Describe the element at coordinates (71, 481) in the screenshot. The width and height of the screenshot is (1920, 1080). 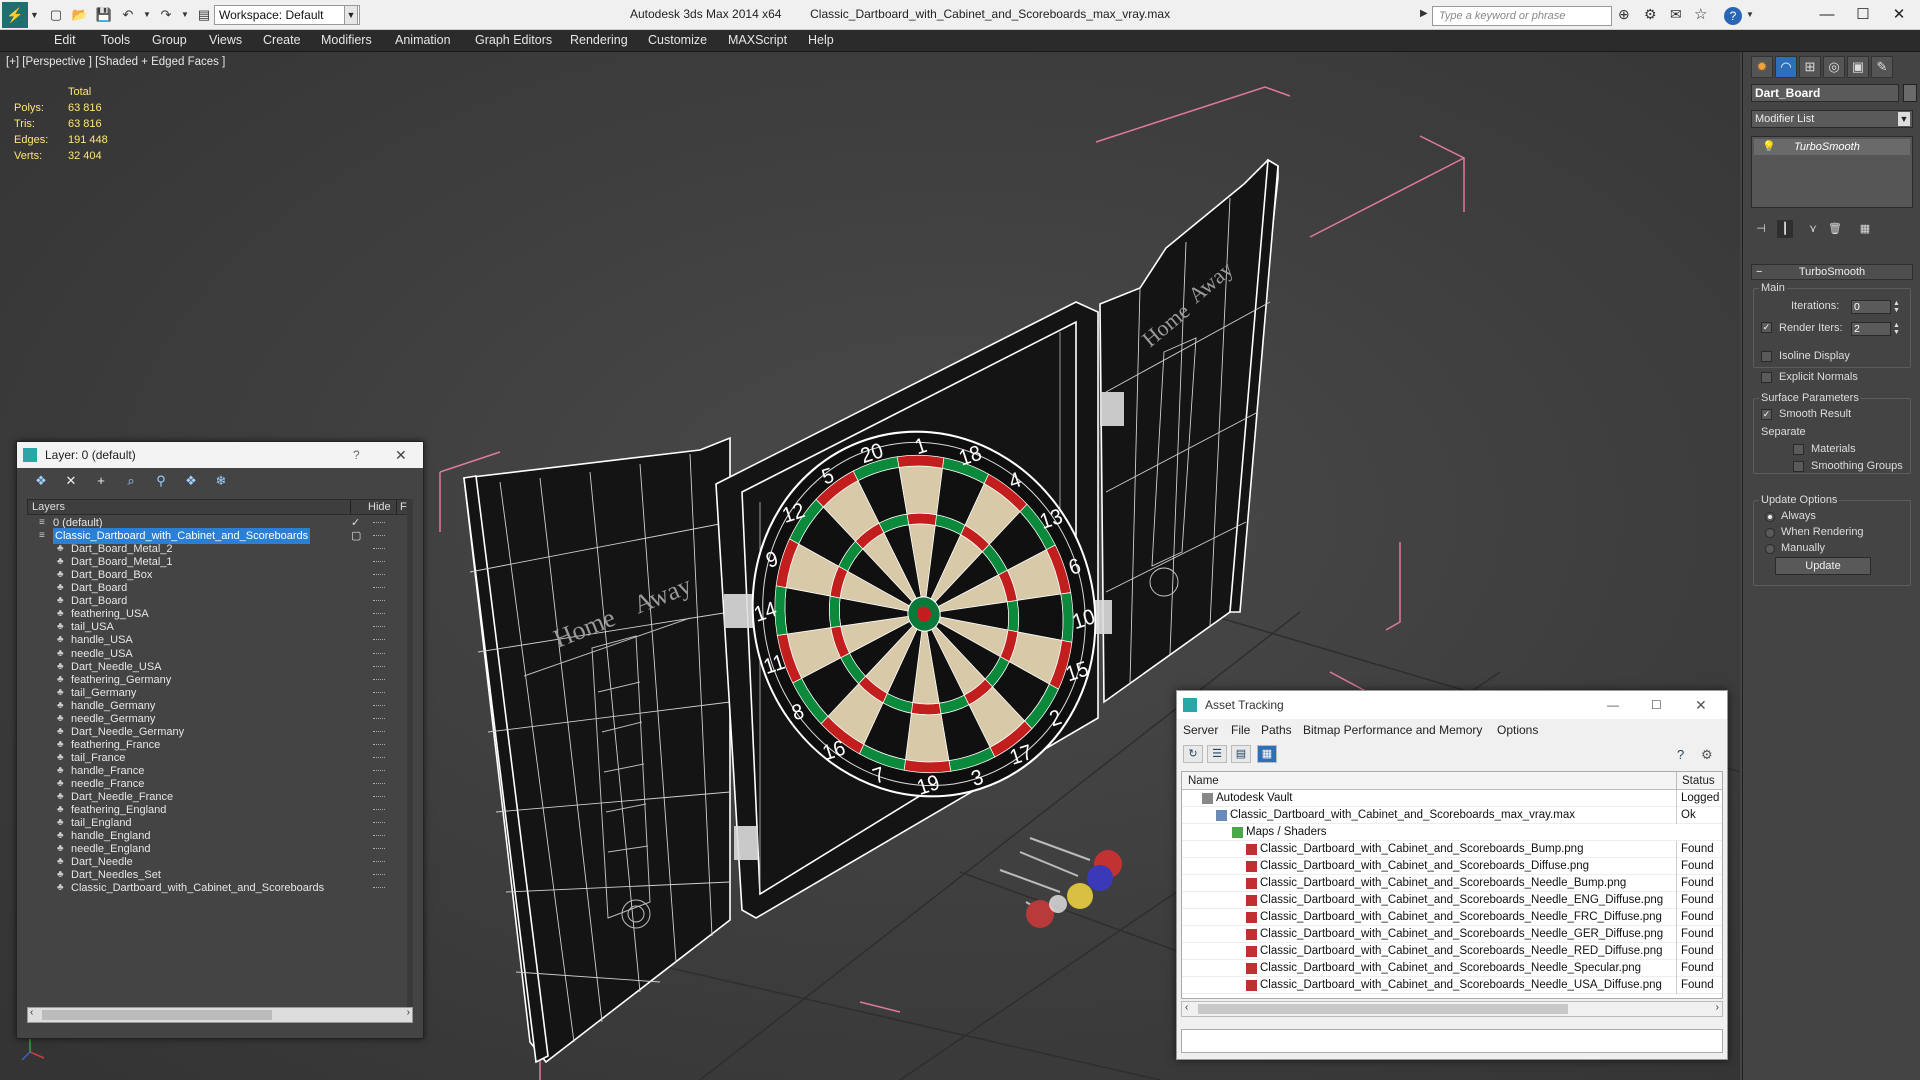
I see `delete-layer-icon: ✕` at that location.